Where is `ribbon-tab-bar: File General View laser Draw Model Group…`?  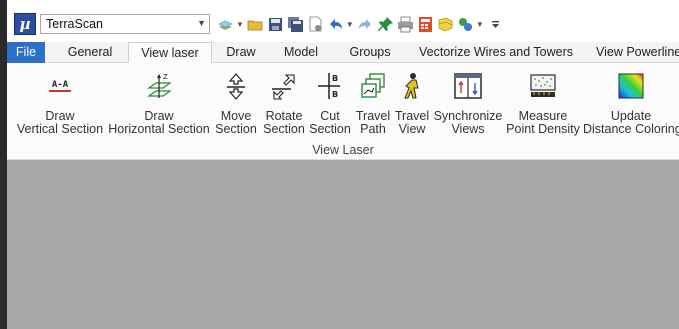
ribbon-tab-bar: File General View laser Draw Model Group… is located at coordinates (343, 53).